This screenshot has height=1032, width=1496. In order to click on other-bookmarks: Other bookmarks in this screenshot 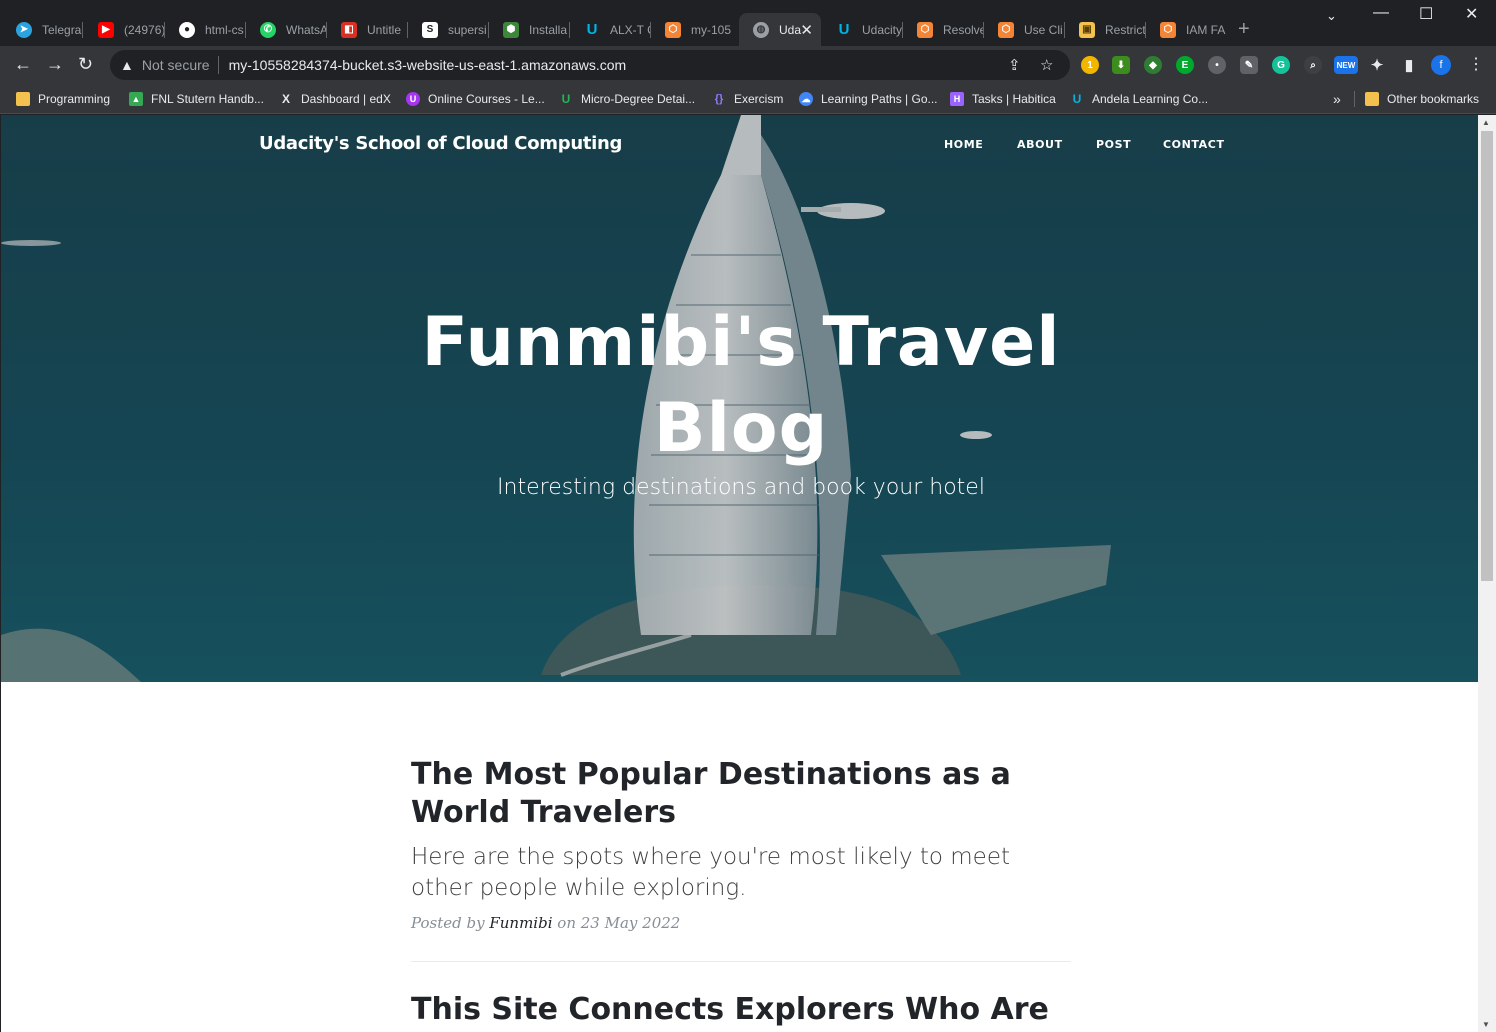, I will do `click(1422, 99)`.